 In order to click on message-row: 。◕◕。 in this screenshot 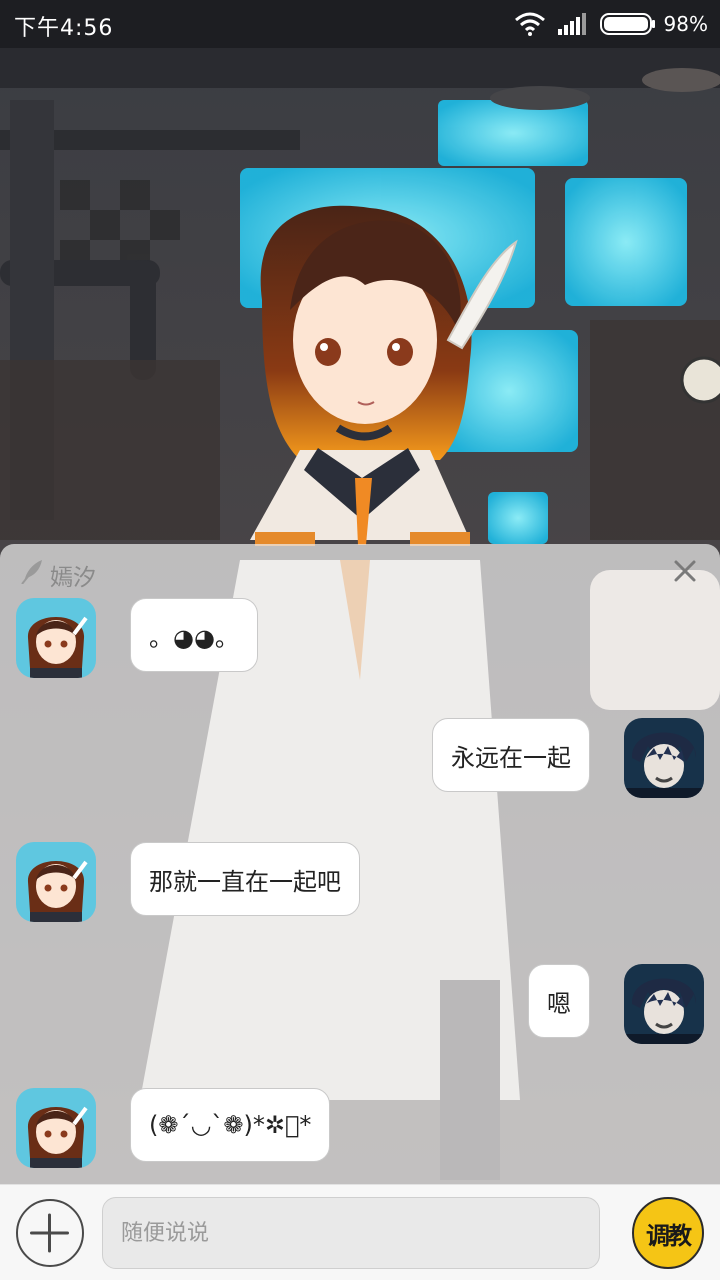, I will do `click(360, 638)`.